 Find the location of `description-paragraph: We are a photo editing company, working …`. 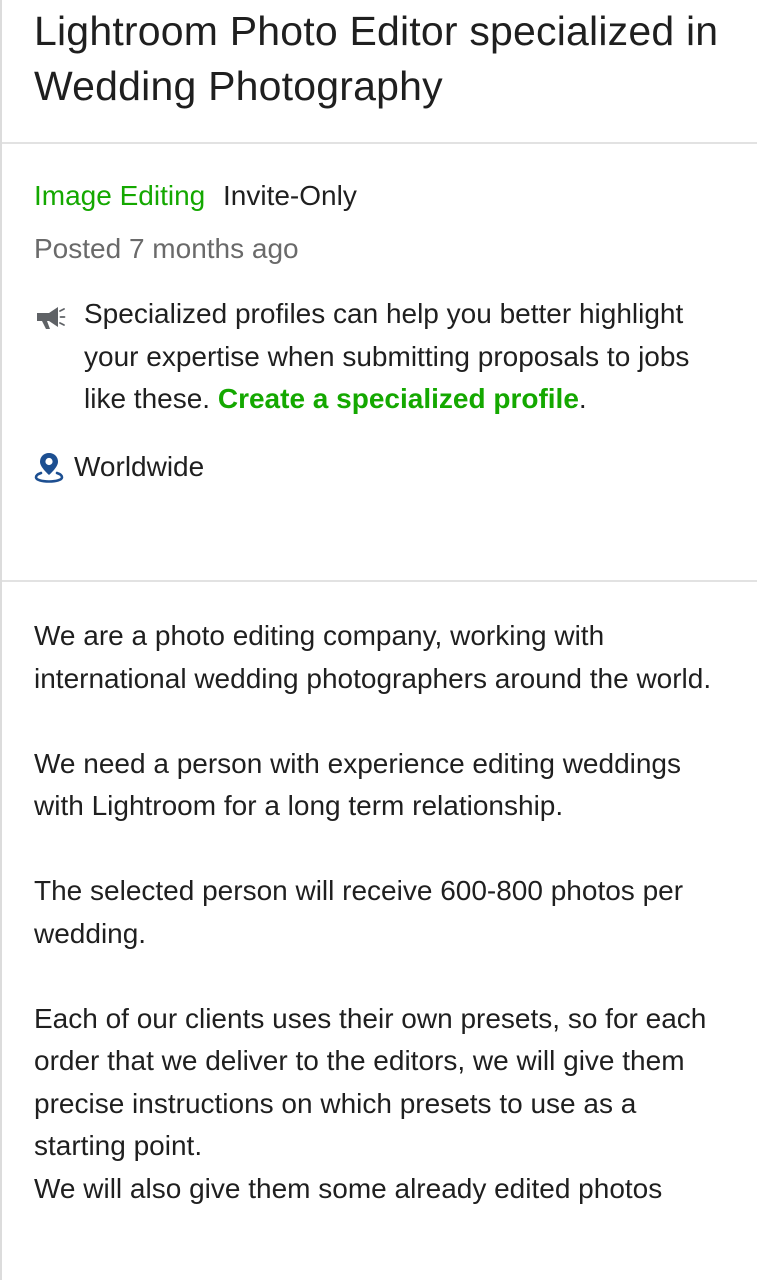

description-paragraph: We are a photo editing company, working … is located at coordinates (373, 657).